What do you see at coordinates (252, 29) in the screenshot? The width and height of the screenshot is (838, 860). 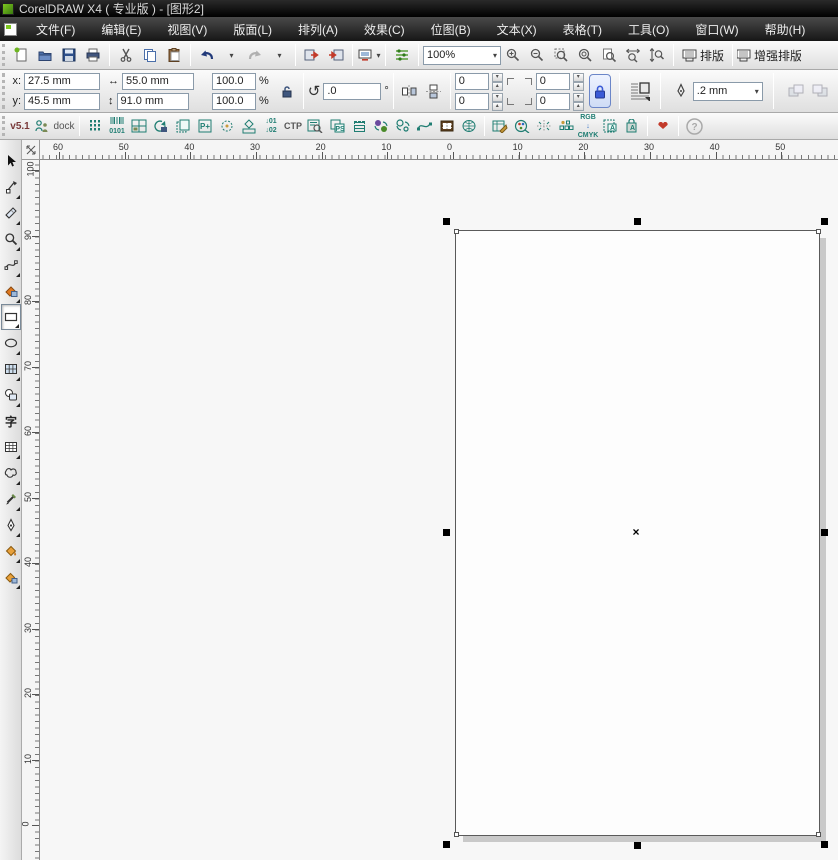 I see `menu-layout: 版面(L)` at bounding box center [252, 29].